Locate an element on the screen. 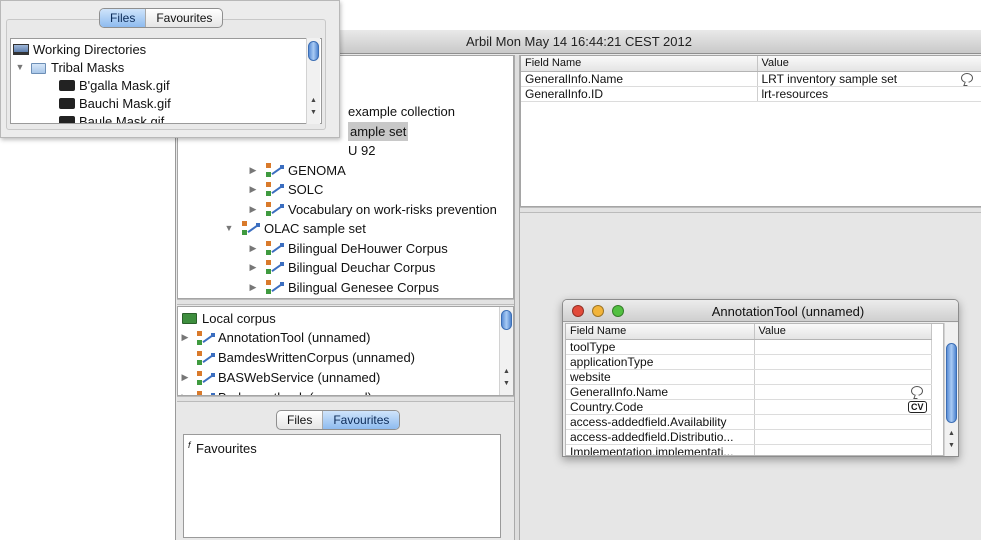 The width and height of the screenshot is (981, 540). value-cell: CV is located at coordinates (843, 407).